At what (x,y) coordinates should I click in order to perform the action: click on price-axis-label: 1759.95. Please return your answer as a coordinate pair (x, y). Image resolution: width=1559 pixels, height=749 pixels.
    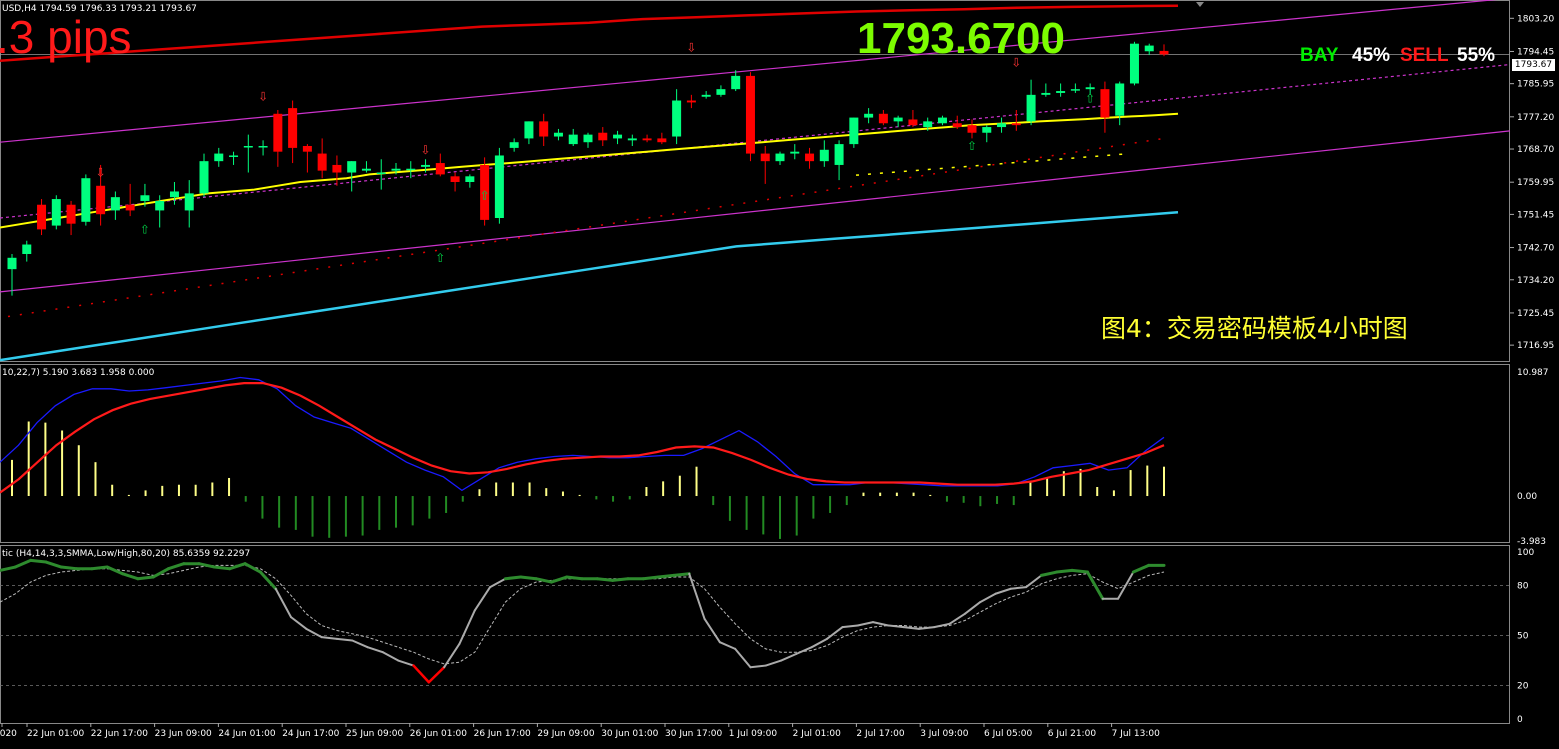
    Looking at the image, I should click on (1535, 183).